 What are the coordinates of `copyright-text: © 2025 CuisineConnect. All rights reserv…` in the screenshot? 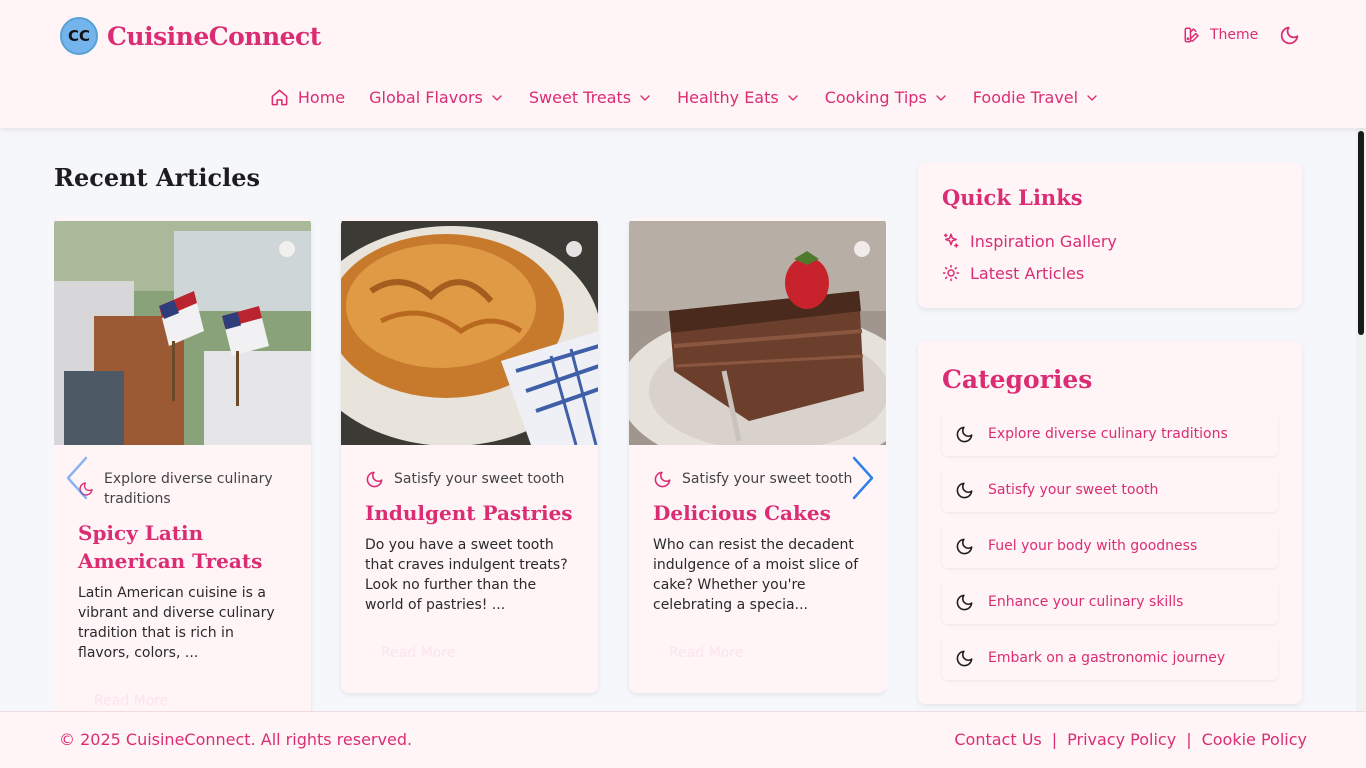 It's located at (236, 739).